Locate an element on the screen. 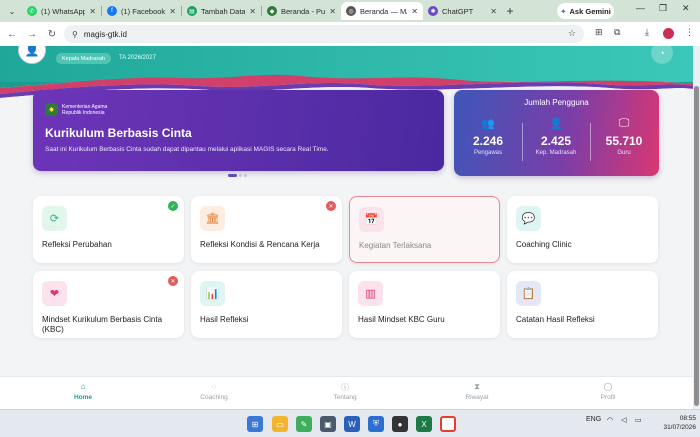 This screenshot has width=700, height=437. start-menu-icon: ⊞ is located at coordinates (255, 424).